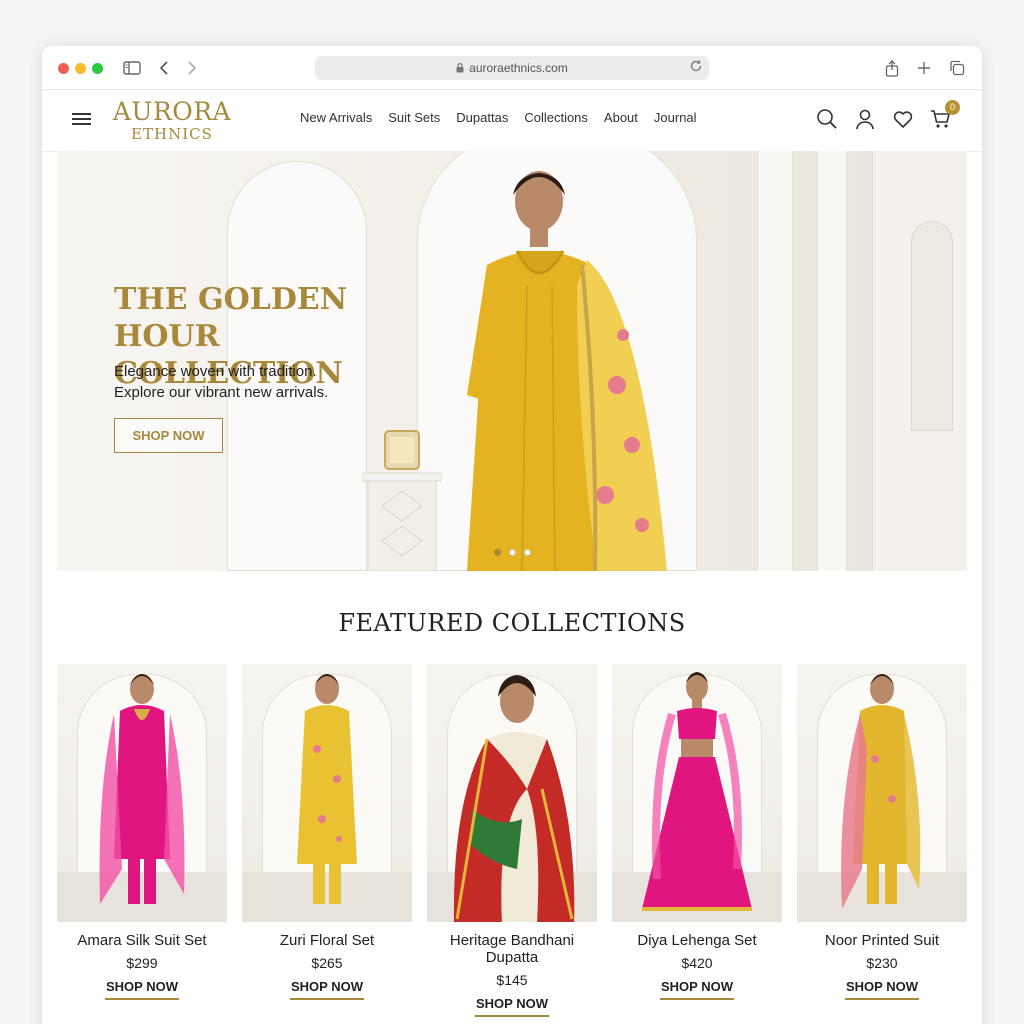 This screenshot has height=1024, width=1024. I want to click on product-image-amara, so click(142, 793).